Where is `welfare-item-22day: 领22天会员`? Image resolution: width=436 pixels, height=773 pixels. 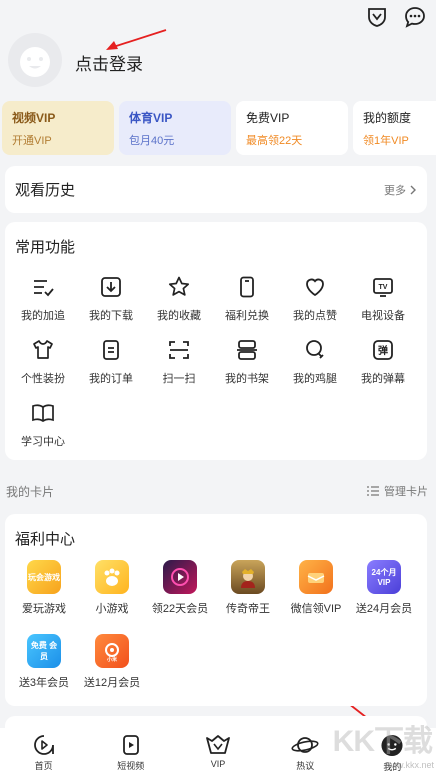 welfare-item-22day: 领22天会员 is located at coordinates (180, 588).